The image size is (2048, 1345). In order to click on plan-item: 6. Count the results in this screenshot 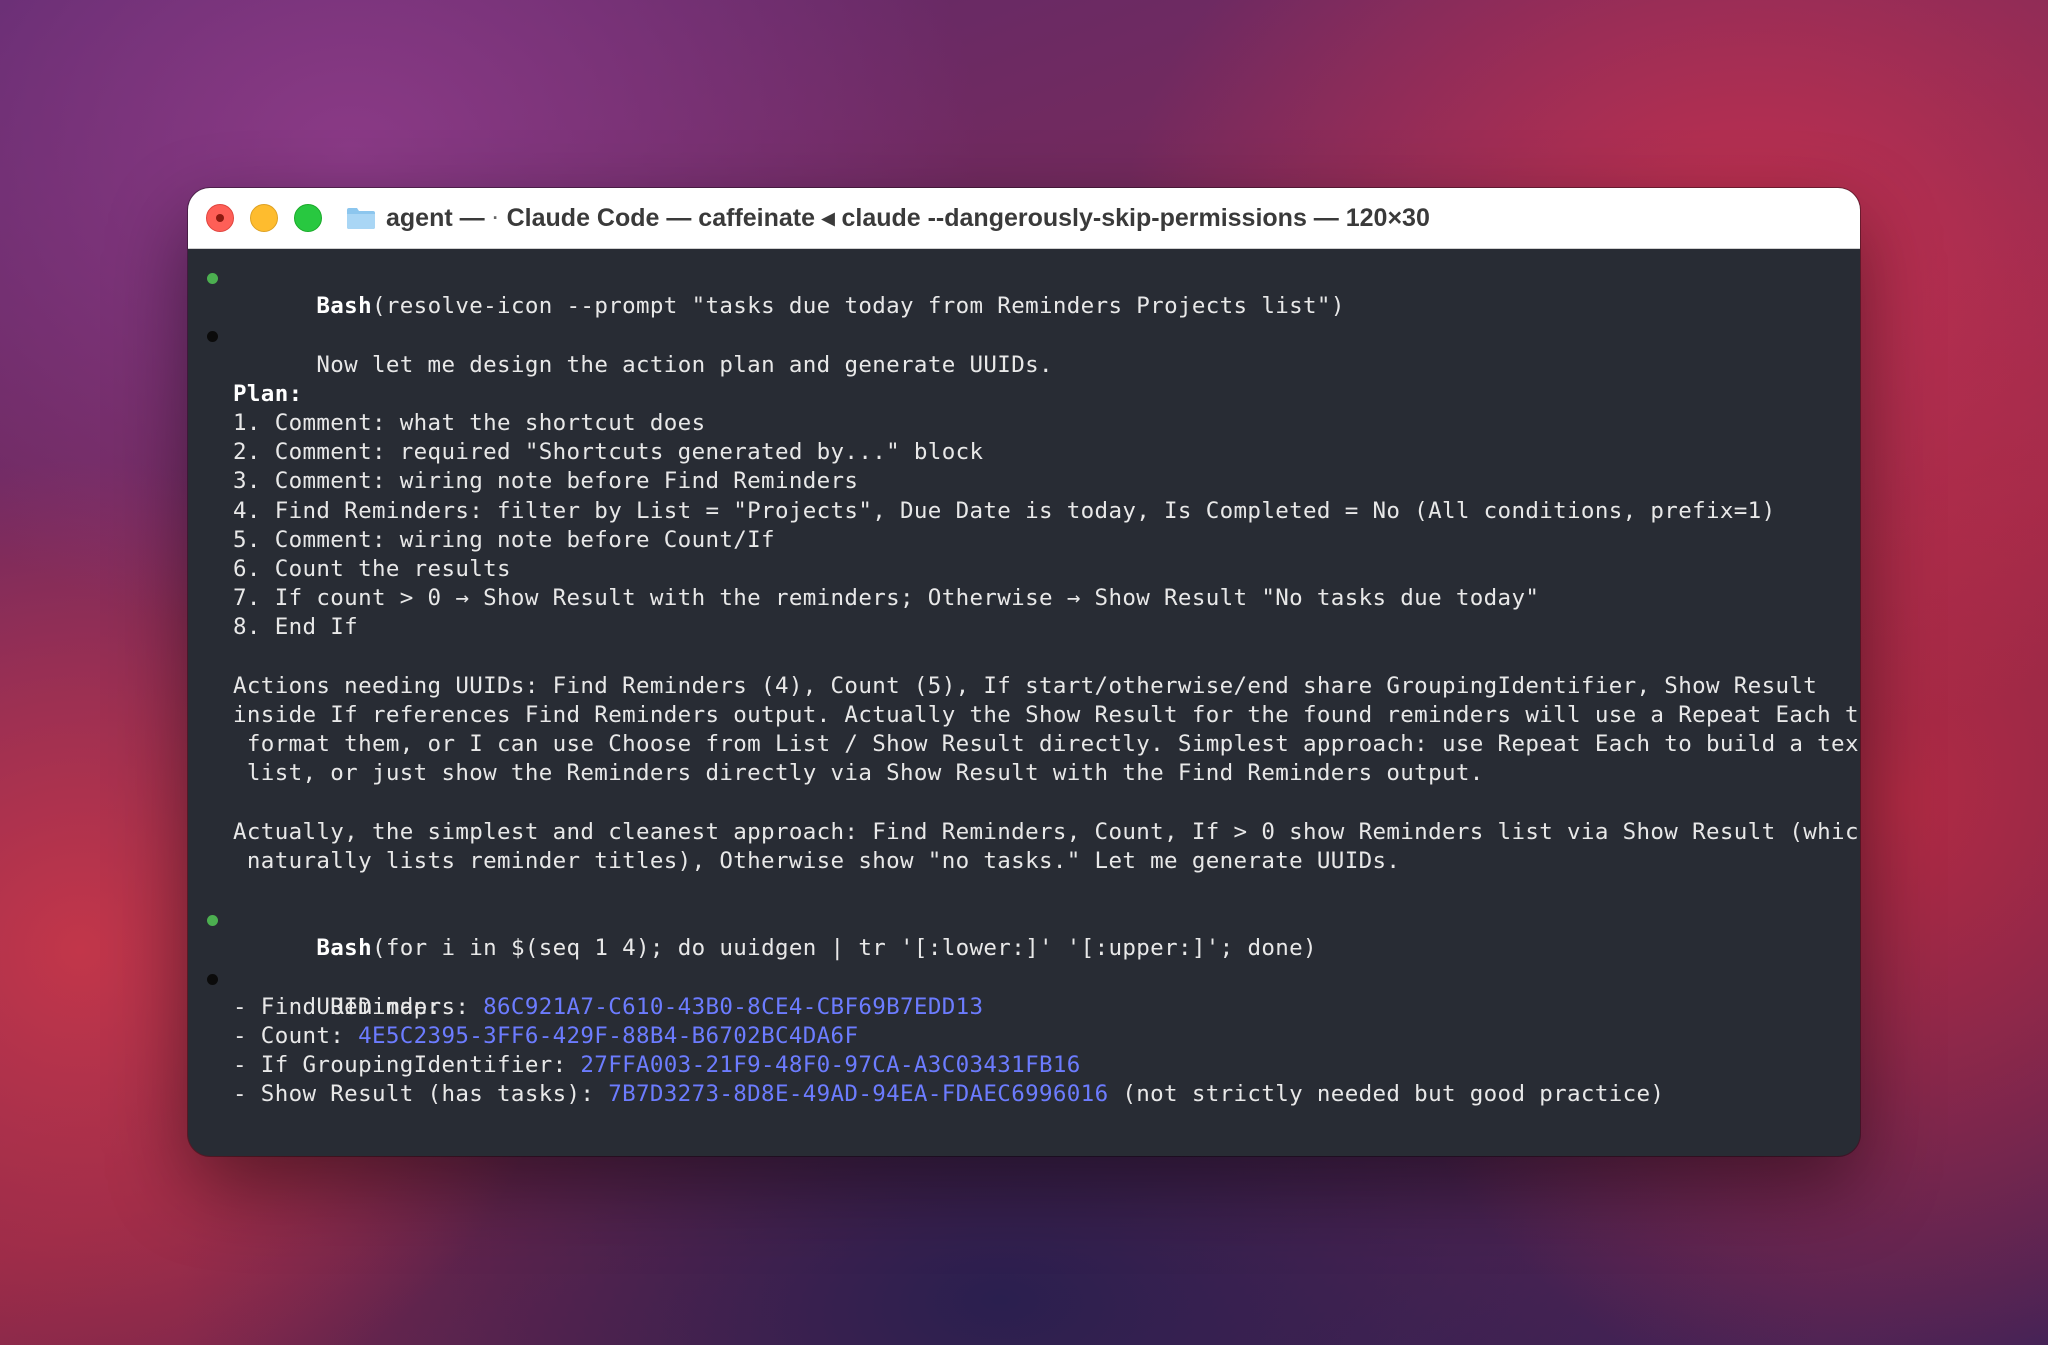, I will do `click(372, 568)`.